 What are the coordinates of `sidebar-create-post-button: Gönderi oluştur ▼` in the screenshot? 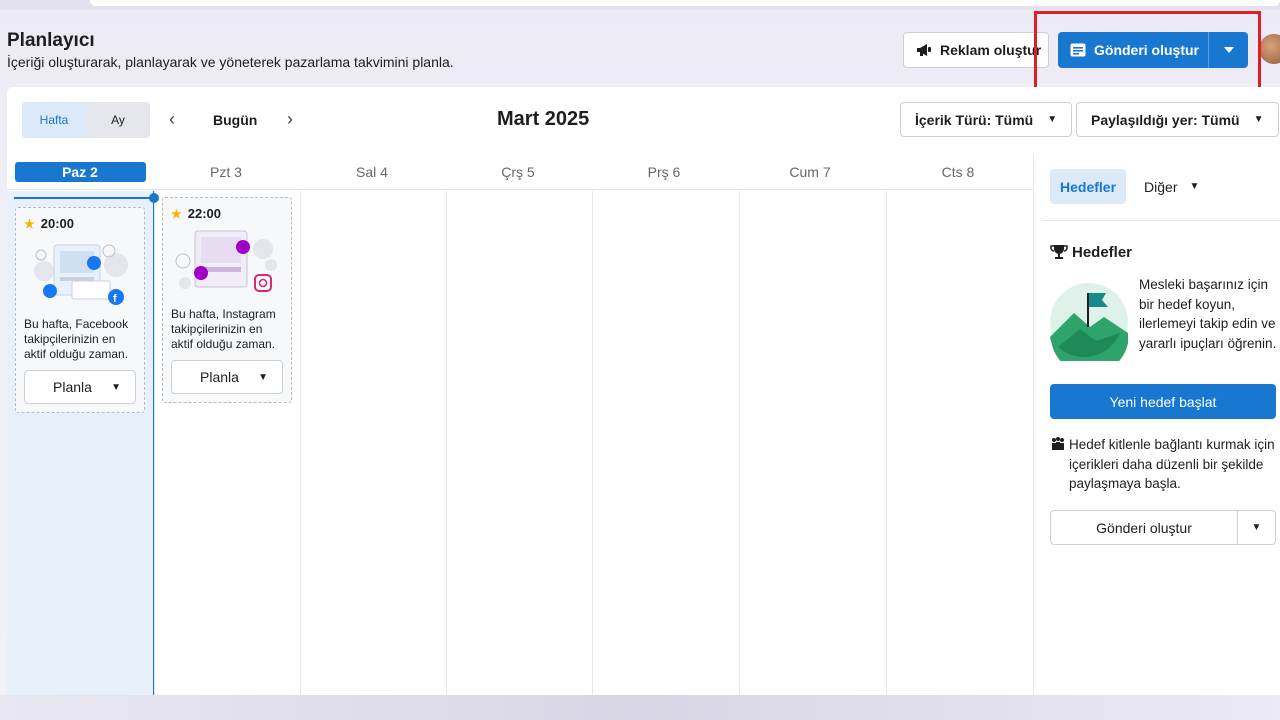 It's located at (1163, 527).